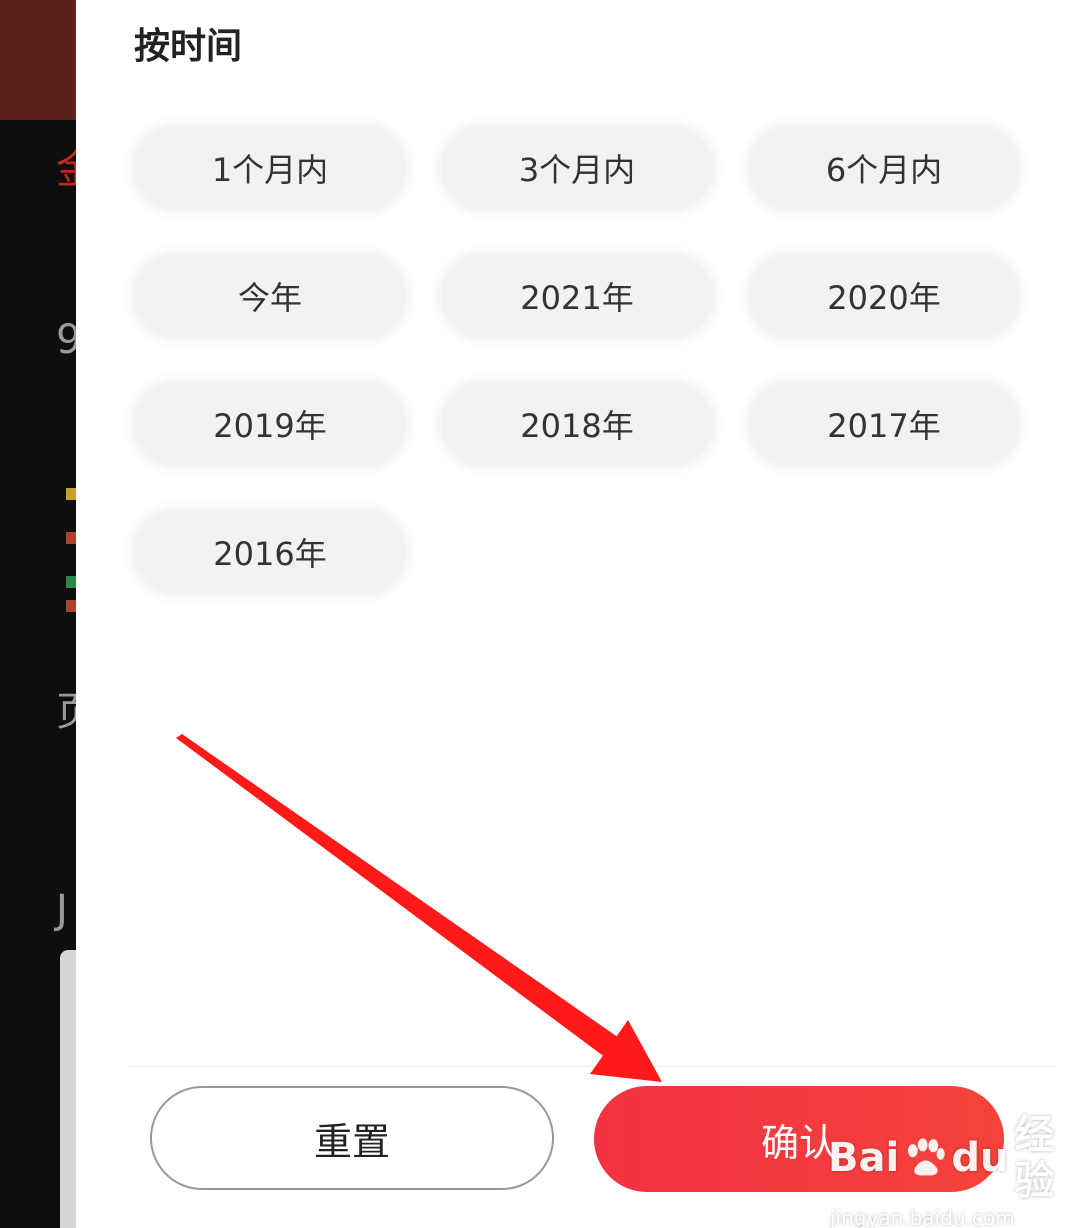 The image size is (1080, 1228). I want to click on chip-label: 3个月内, so click(577, 170).